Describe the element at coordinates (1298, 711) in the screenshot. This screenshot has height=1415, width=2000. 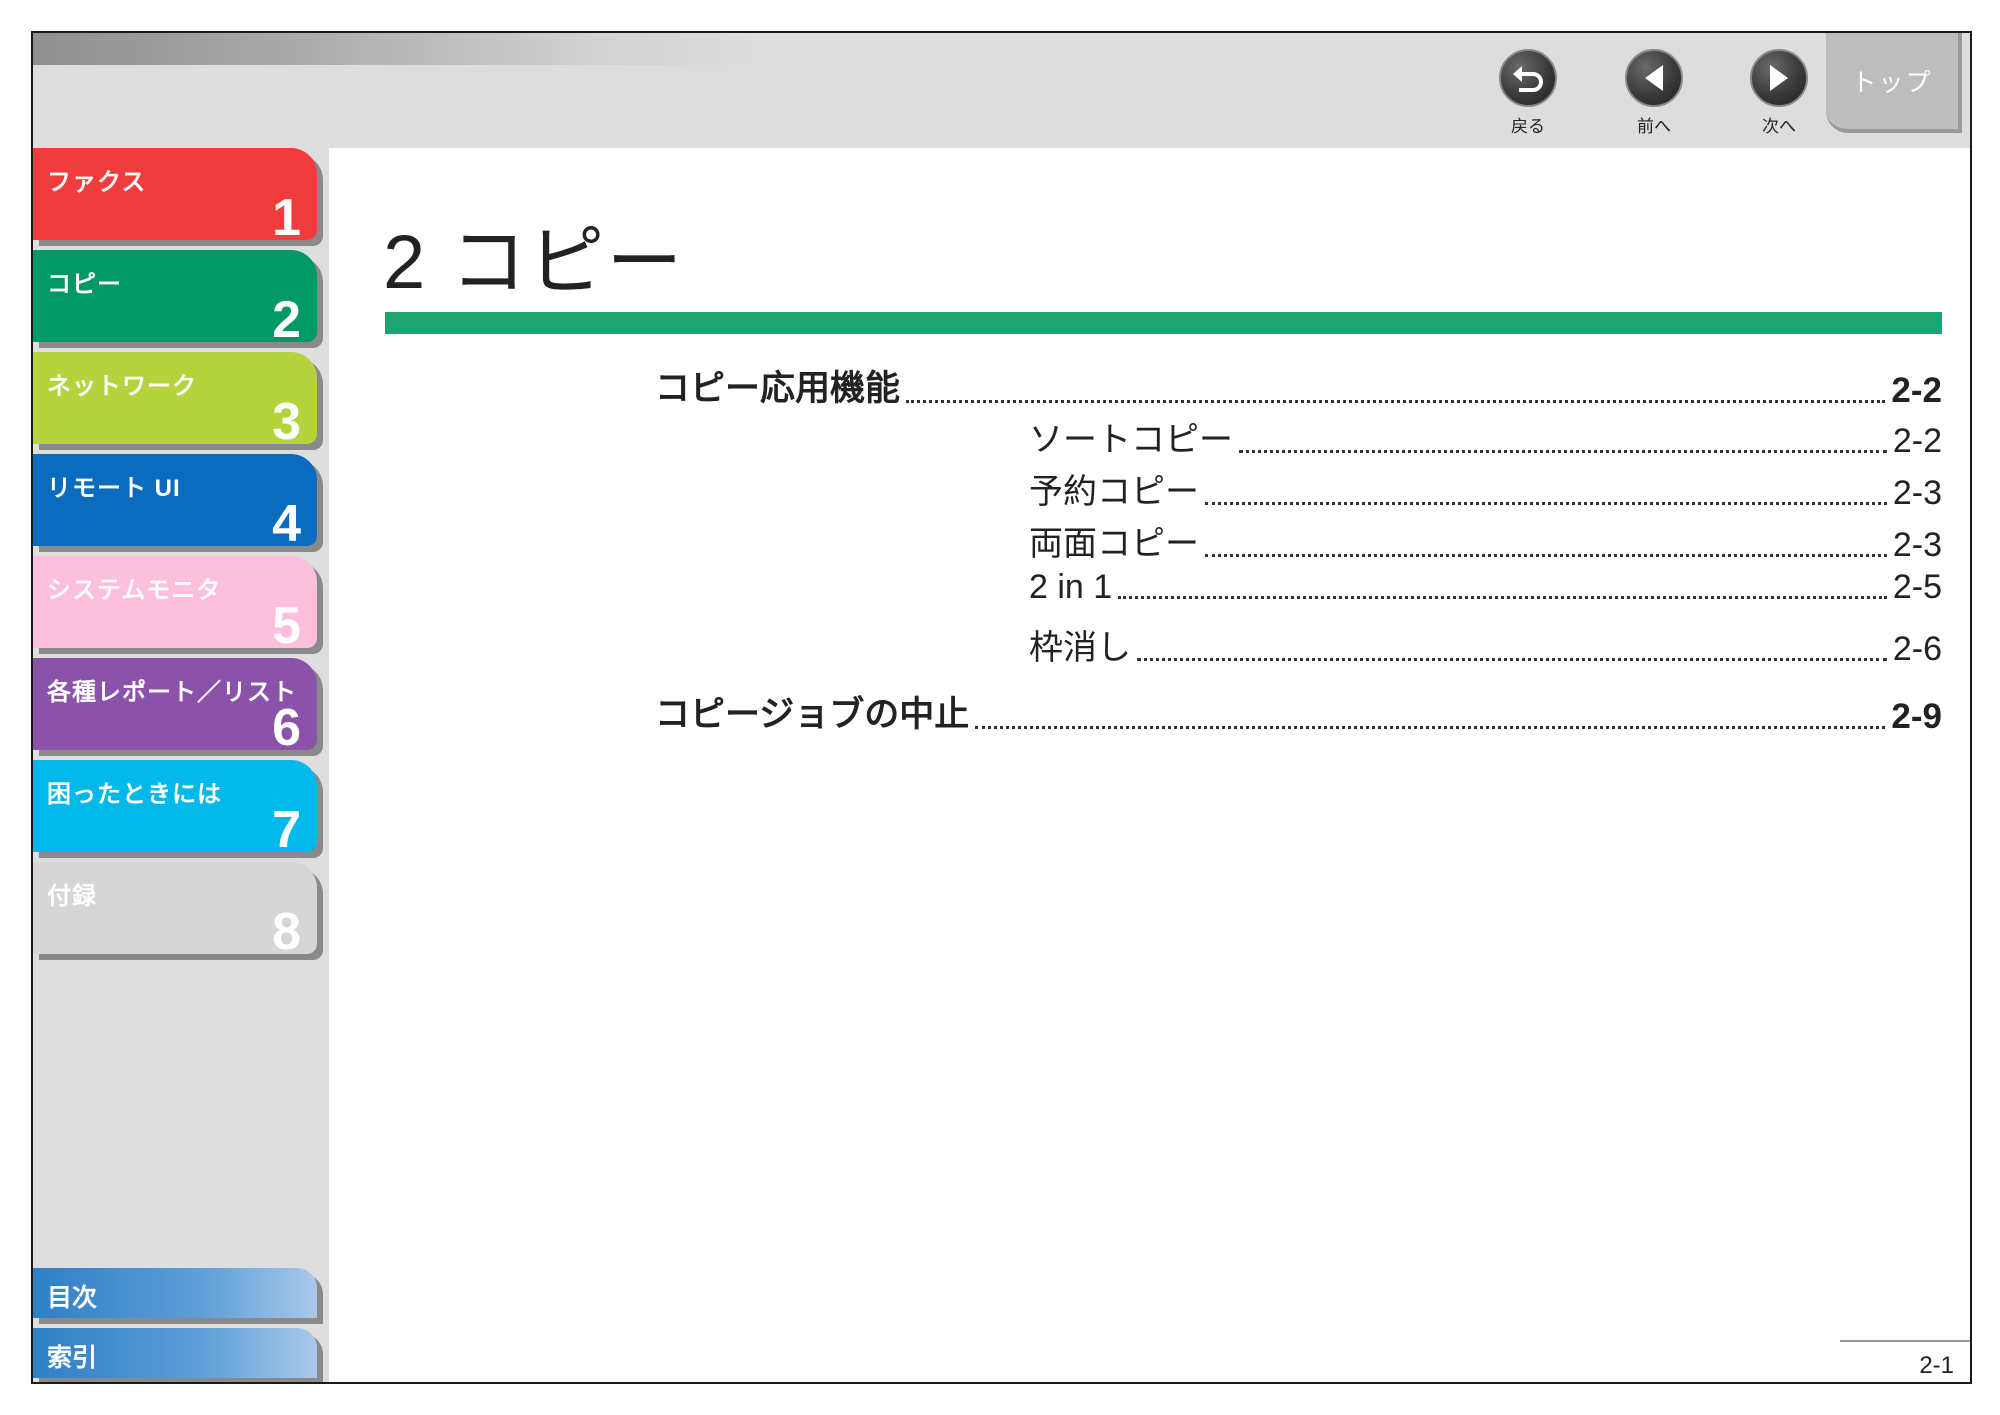
I see `toc-entry-cancel-copy-job: コピージョブの中止 2-9` at that location.